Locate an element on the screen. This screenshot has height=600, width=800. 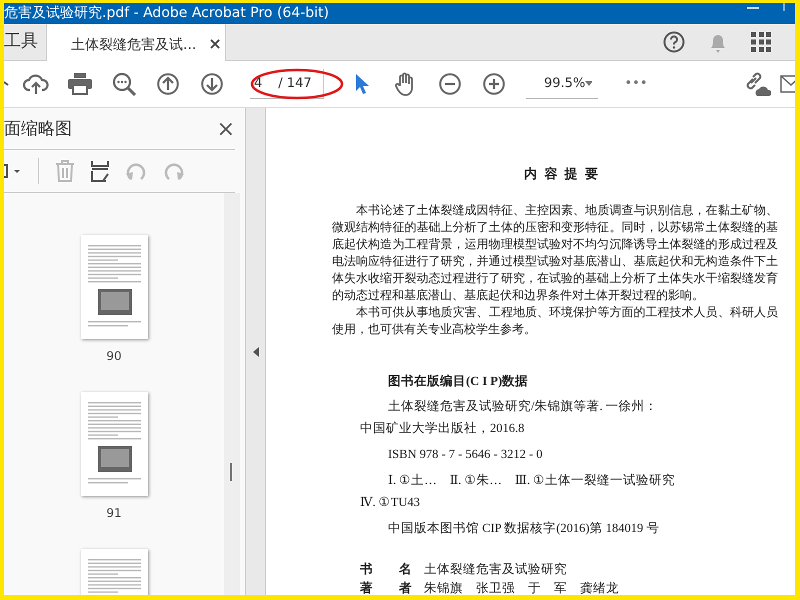
field-value: 土体裂缝危害及试验研究 is located at coordinates (495, 569).